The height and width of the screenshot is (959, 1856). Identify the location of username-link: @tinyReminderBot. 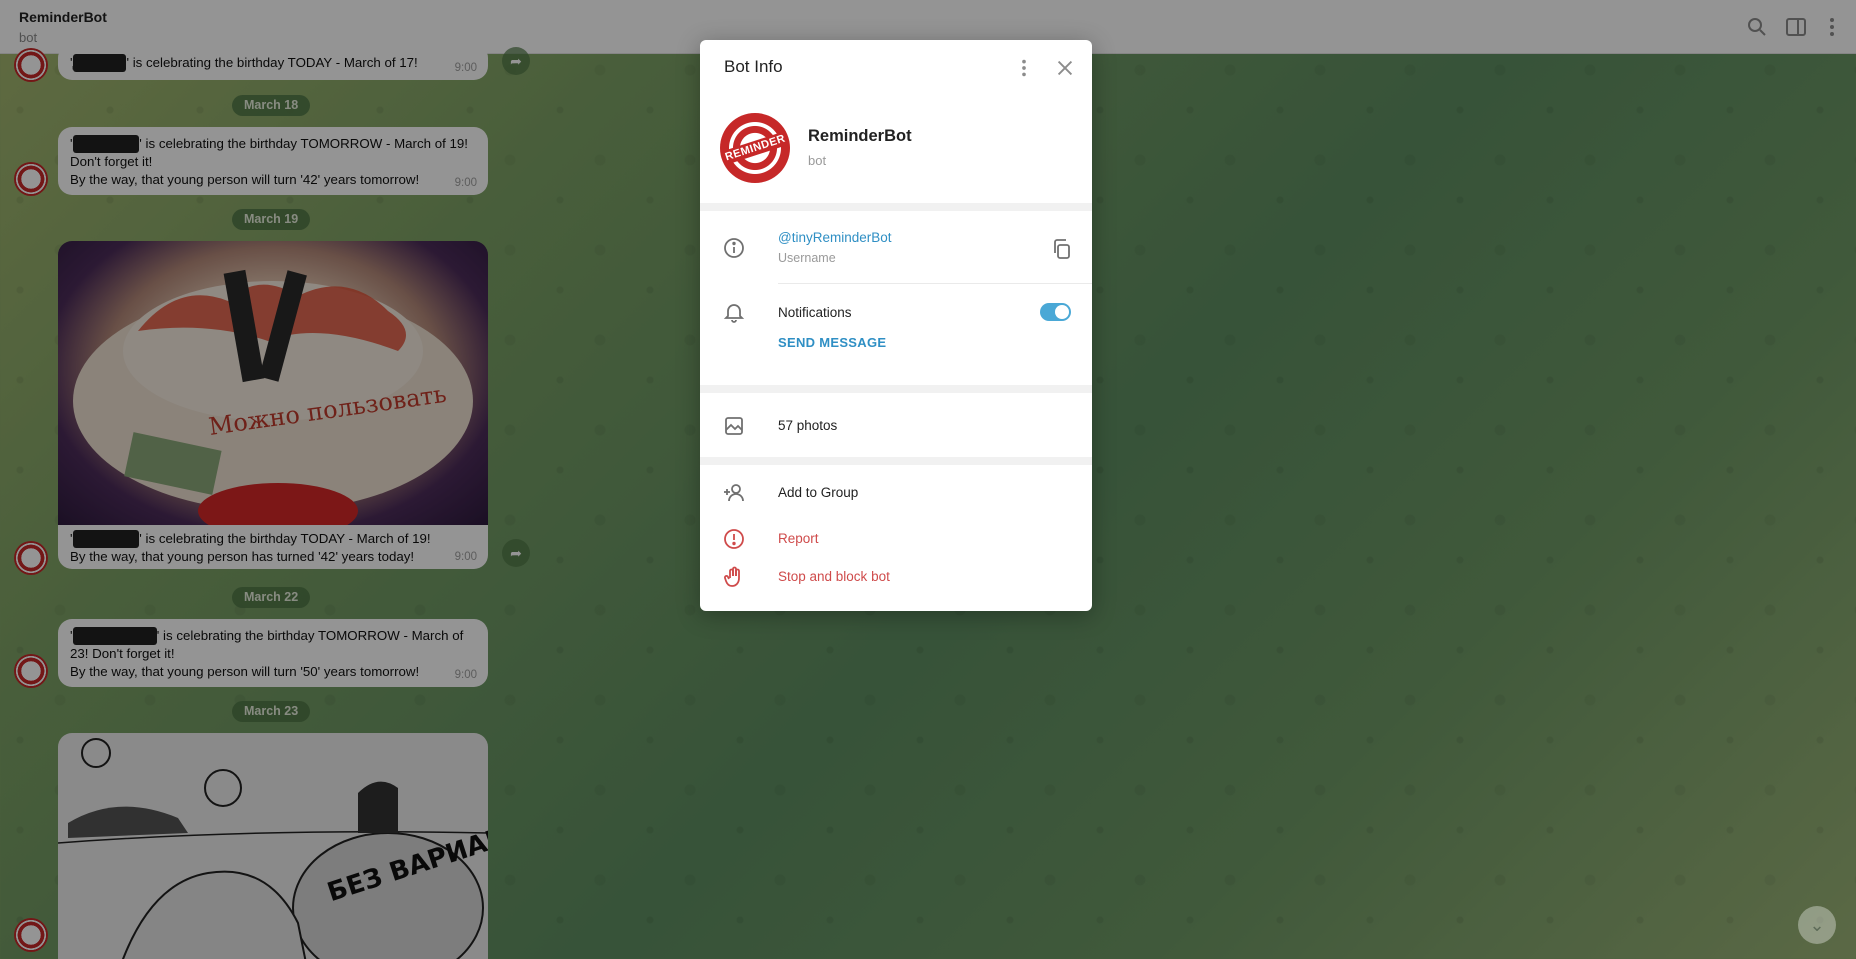
(835, 237).